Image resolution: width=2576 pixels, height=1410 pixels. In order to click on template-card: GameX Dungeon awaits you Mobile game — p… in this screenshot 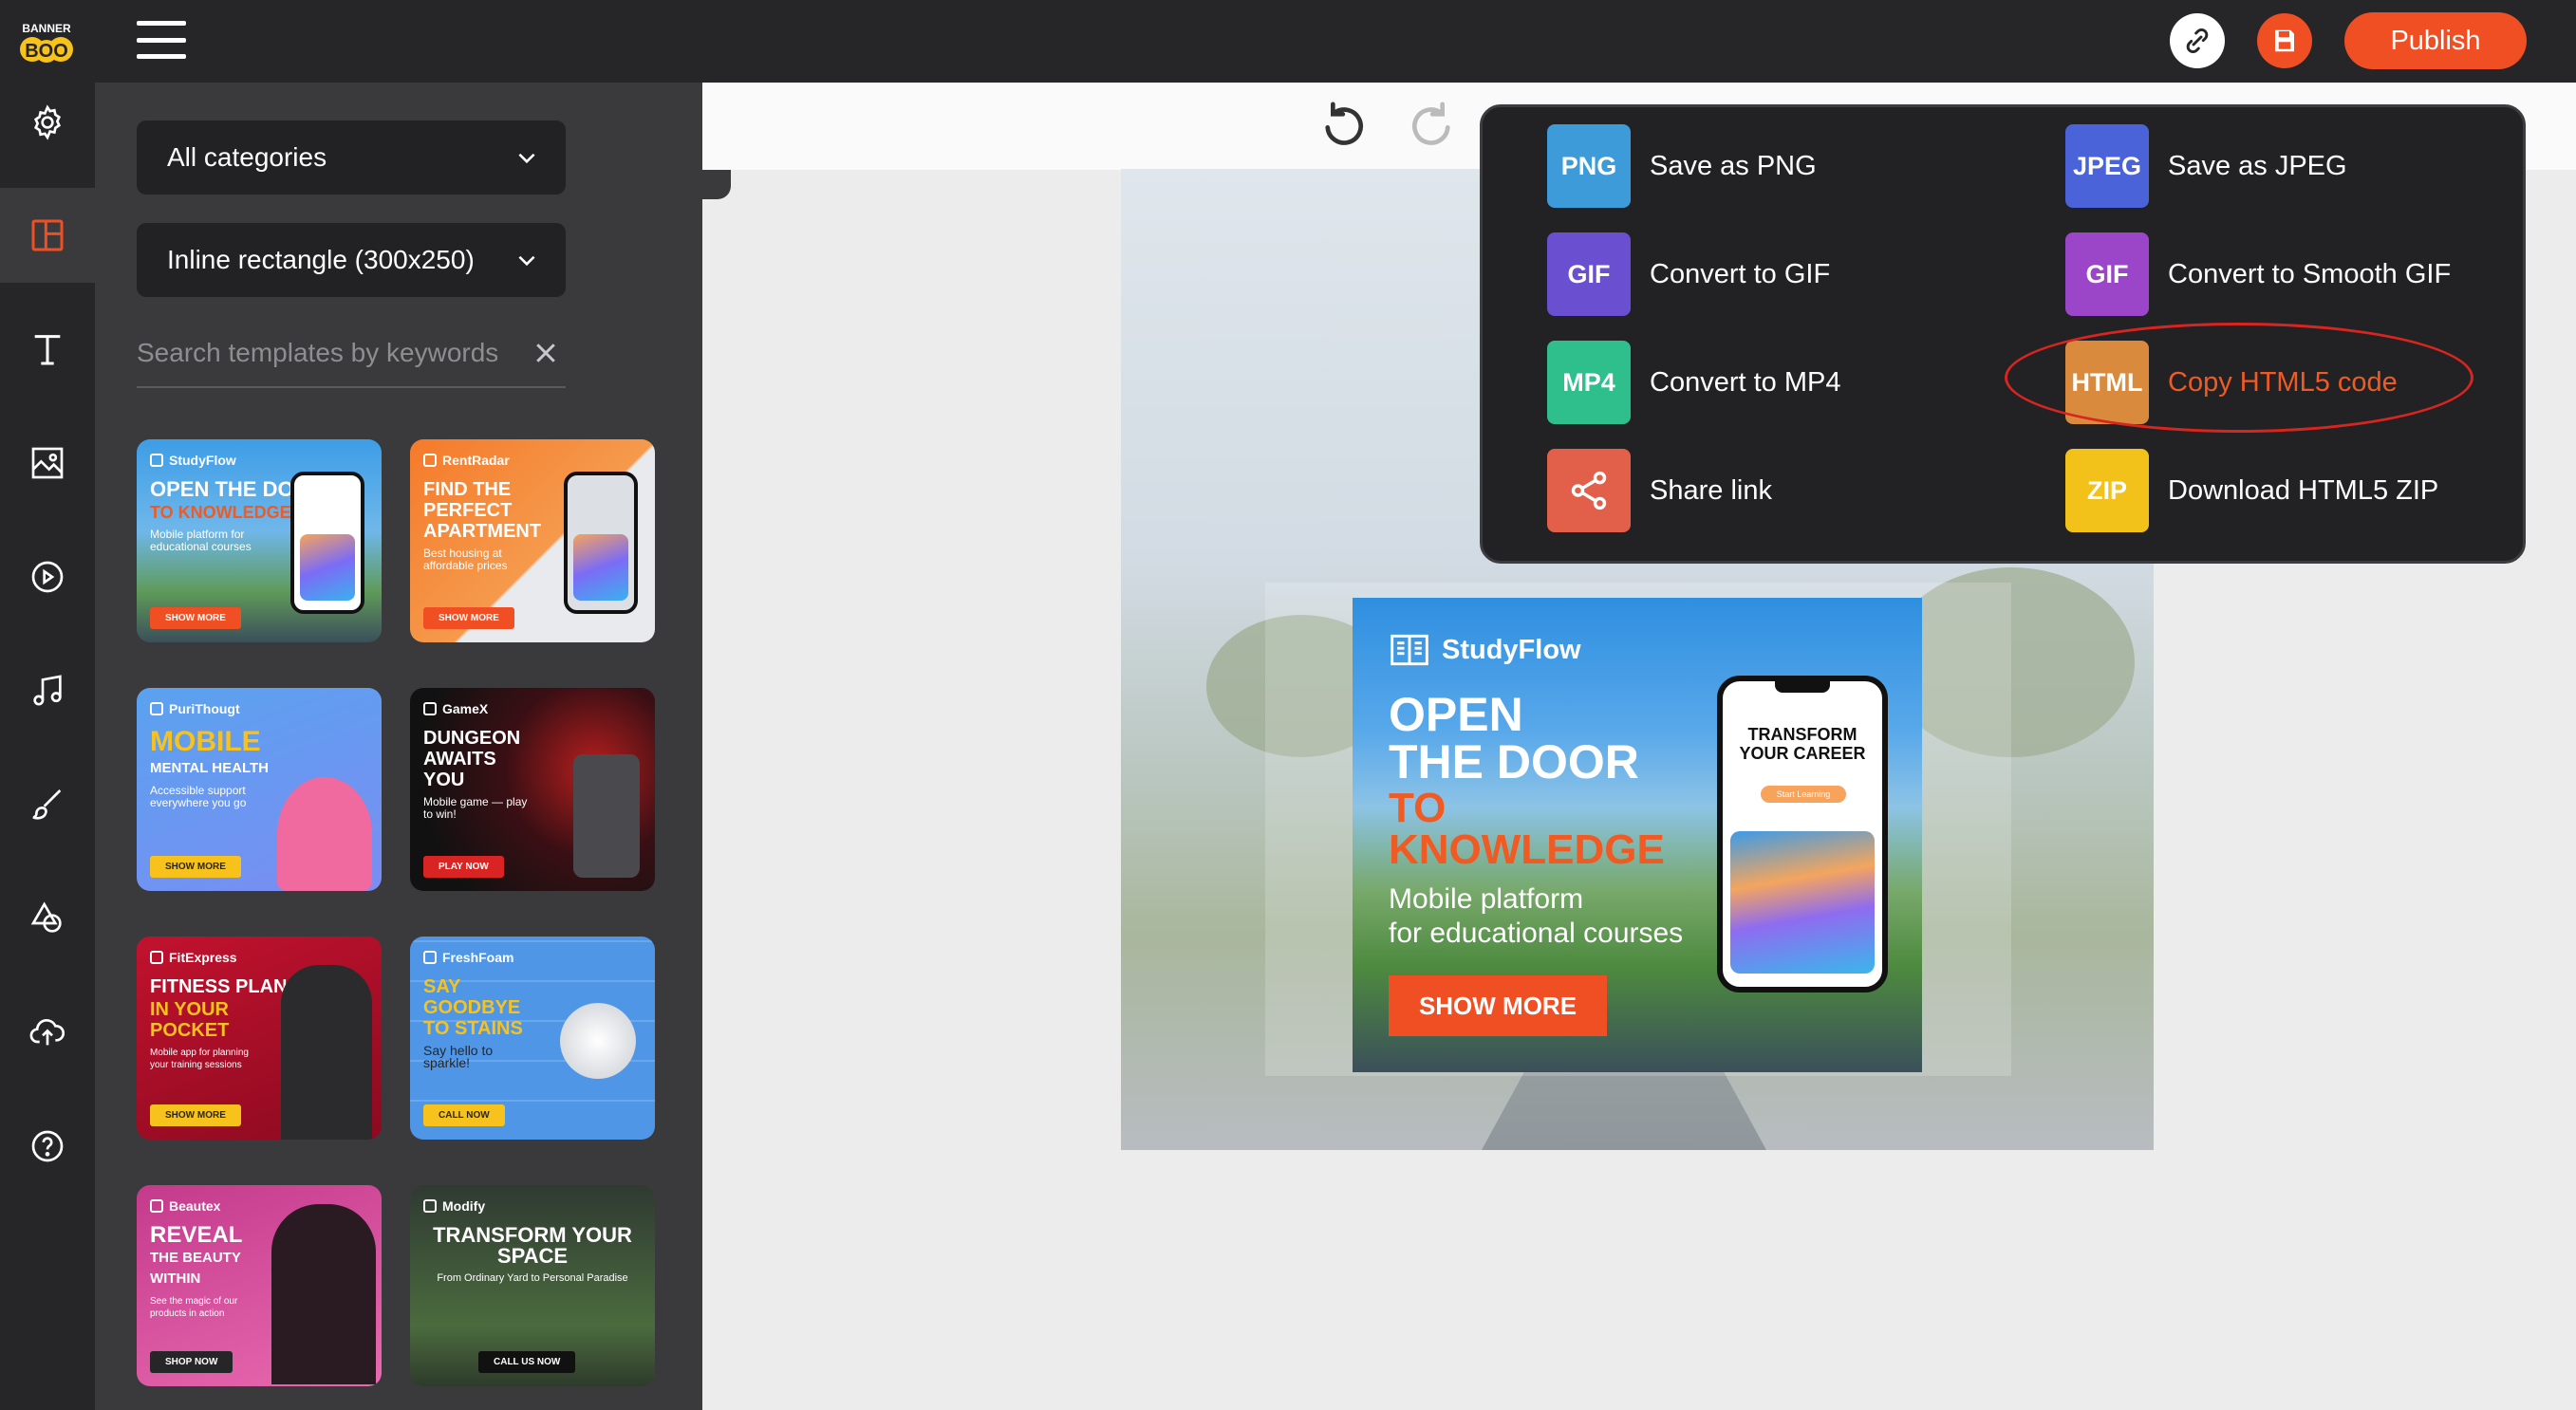, I will do `click(533, 790)`.